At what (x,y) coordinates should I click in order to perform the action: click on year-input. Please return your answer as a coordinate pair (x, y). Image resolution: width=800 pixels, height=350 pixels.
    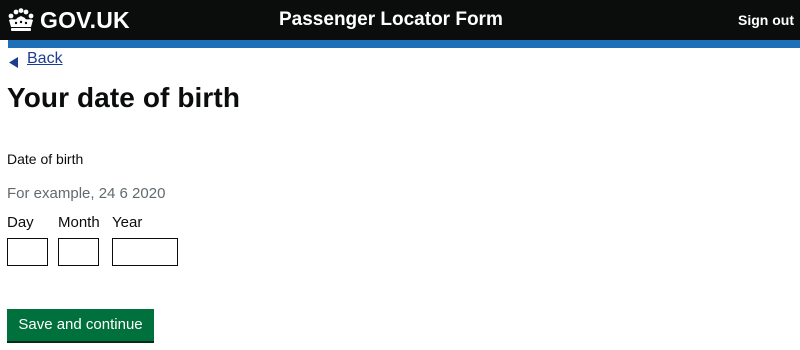
    Looking at the image, I should click on (145, 252).